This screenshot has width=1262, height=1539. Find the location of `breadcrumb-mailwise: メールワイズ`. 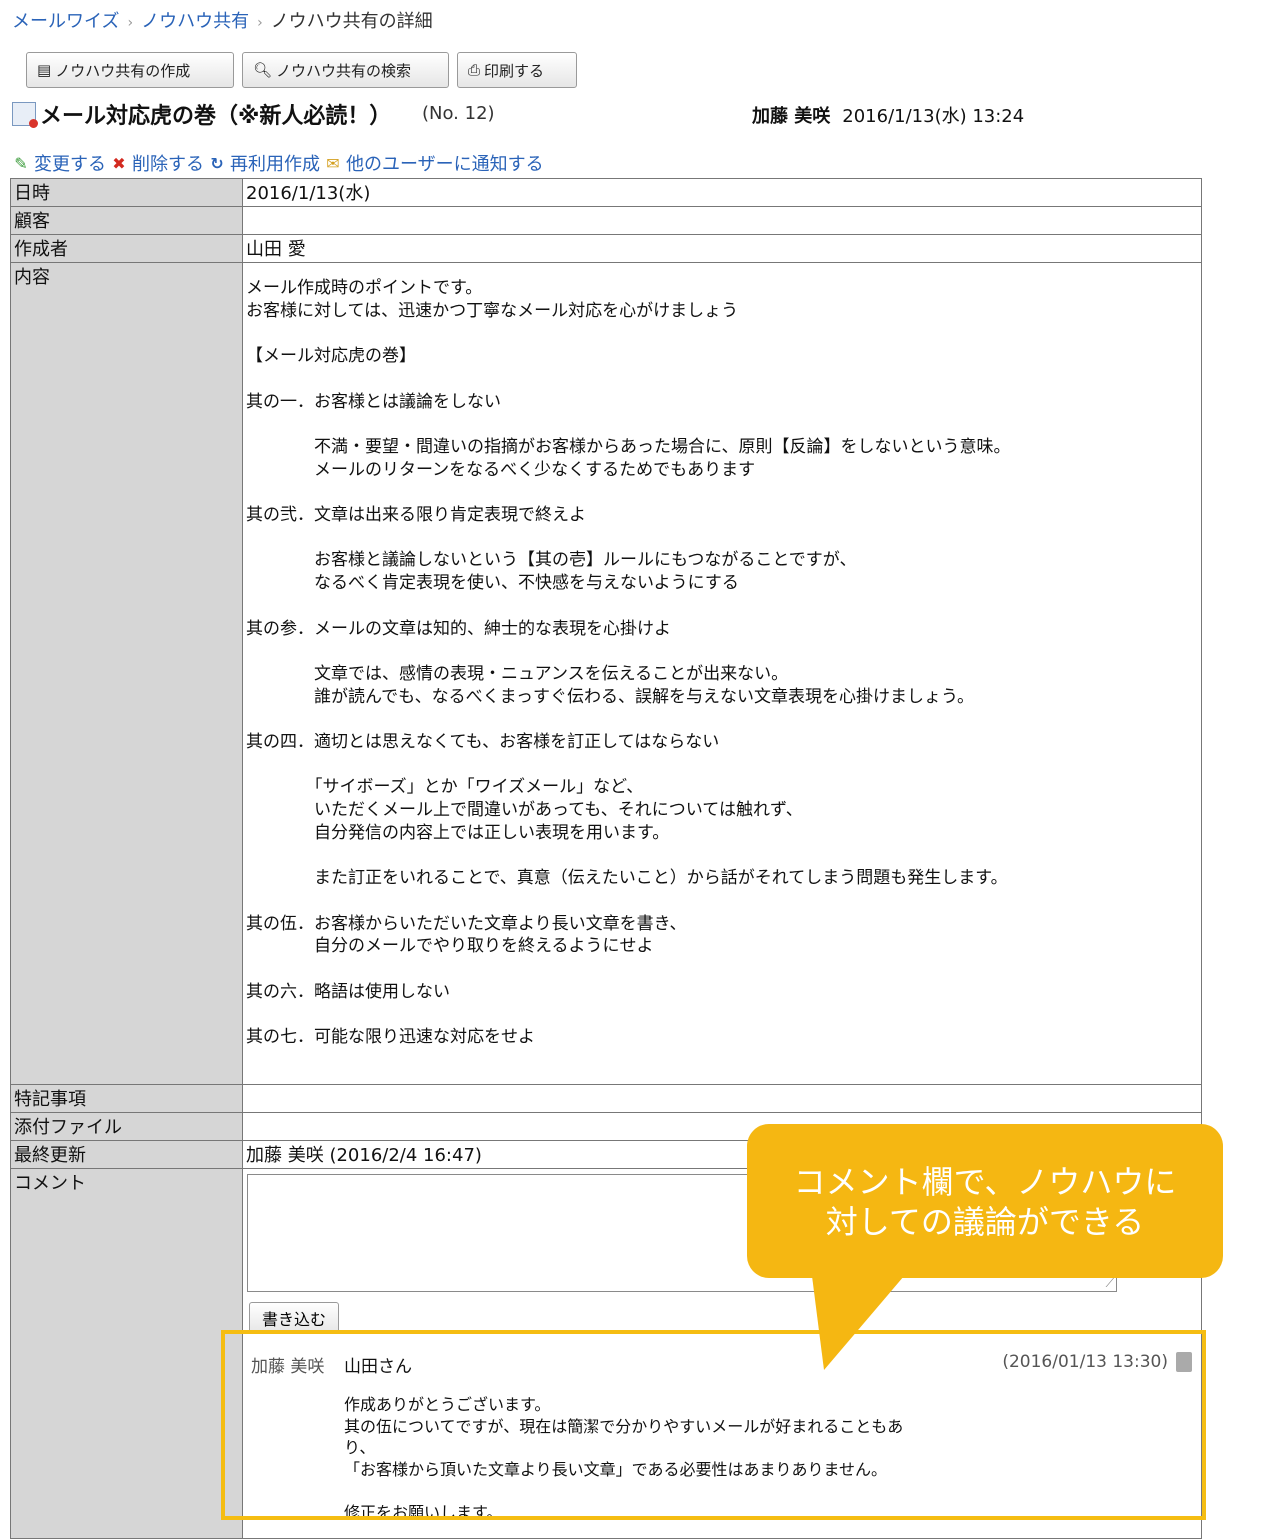

breadcrumb-mailwise: メールワイズ is located at coordinates (65, 21).